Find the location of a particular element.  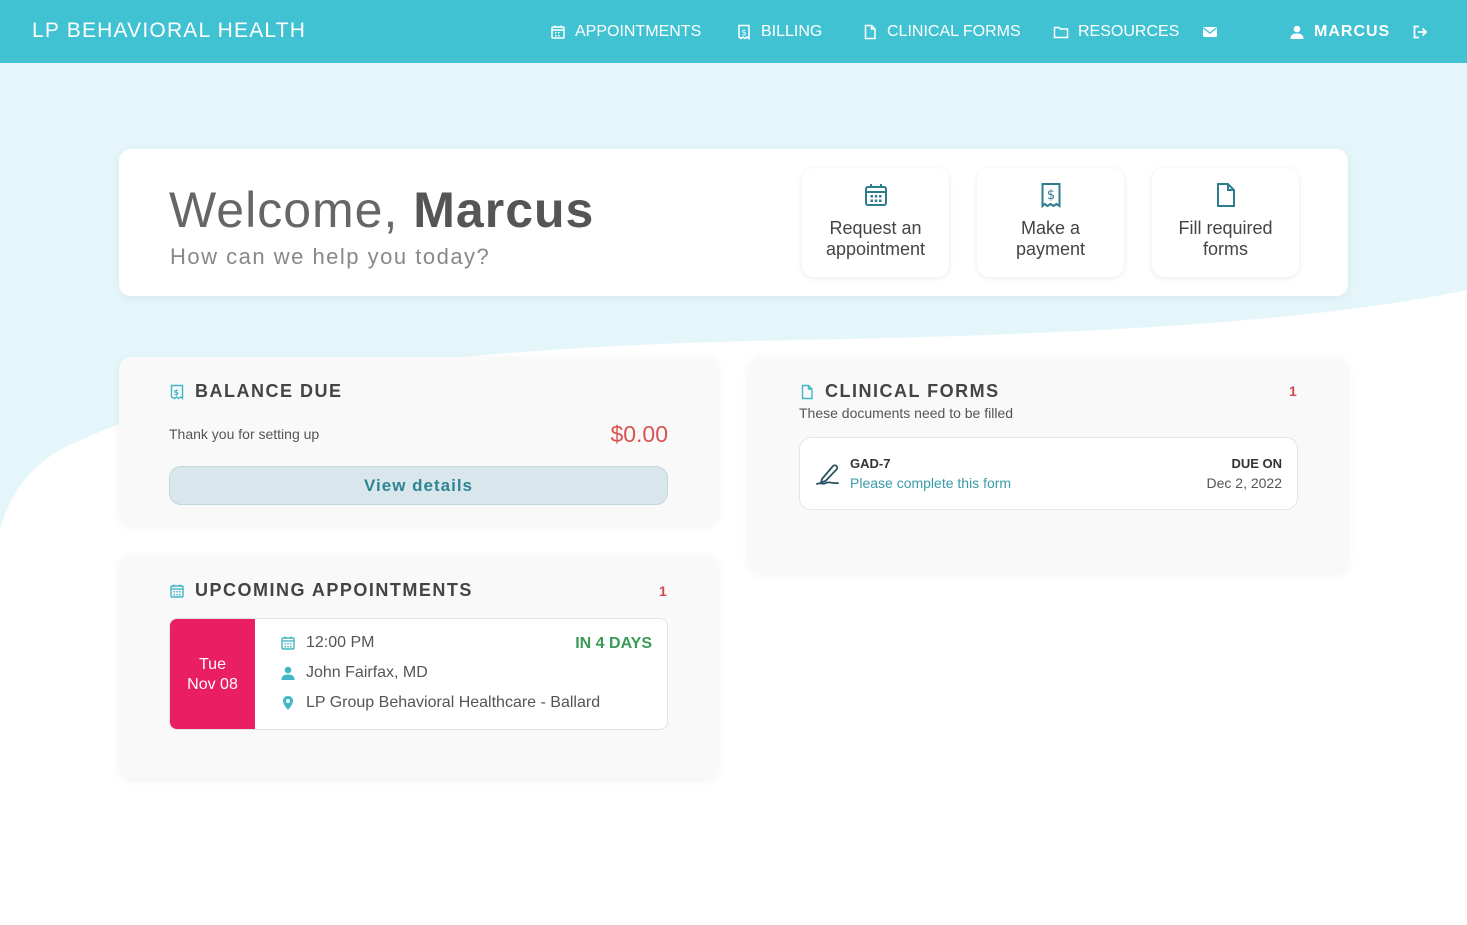

nav-appointments-label: APPOINTMENTS is located at coordinates (638, 31).